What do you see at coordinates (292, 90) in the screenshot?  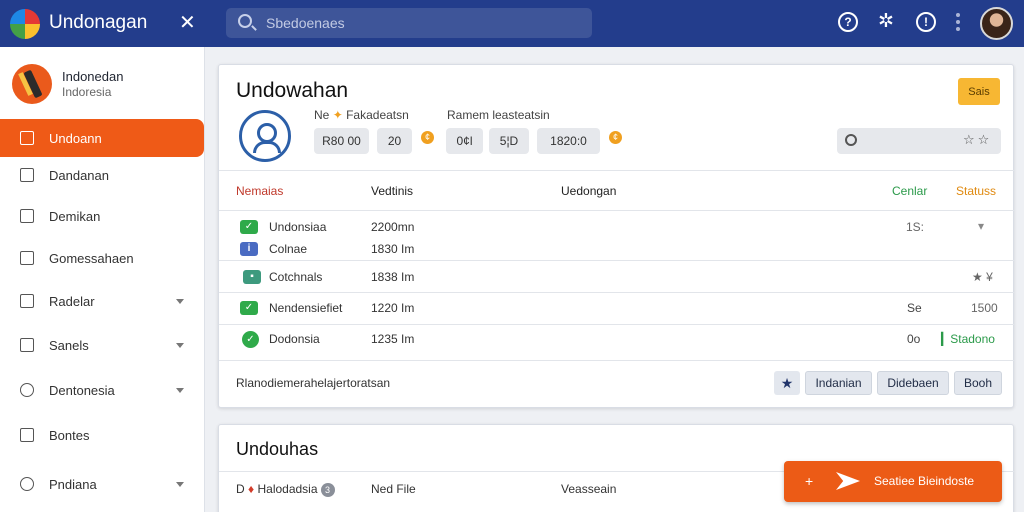 I see `card-title: Undowahan` at bounding box center [292, 90].